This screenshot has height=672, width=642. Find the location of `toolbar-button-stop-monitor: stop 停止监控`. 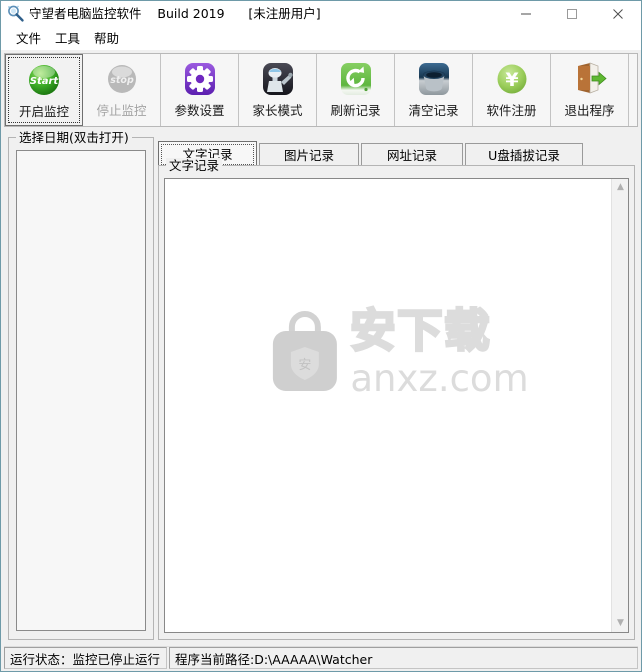

toolbar-button-stop-monitor: stop 停止监控 is located at coordinates (122, 90).